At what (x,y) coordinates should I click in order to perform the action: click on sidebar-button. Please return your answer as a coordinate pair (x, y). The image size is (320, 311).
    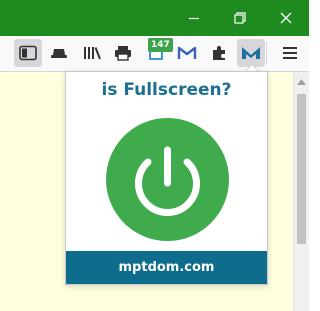
    Looking at the image, I should click on (28, 53).